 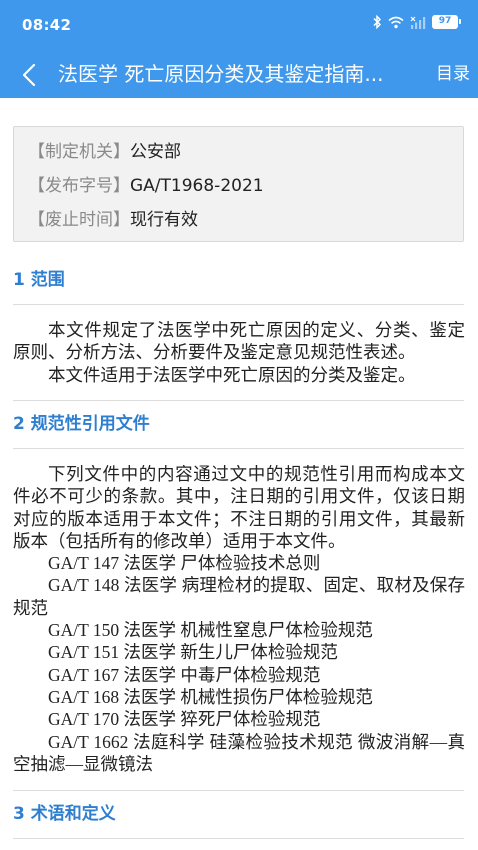 I want to click on reference-item: GA/T 1662 法庭科学 硅藻检验技术规范 微波消解—真空抽滤—显微镜法, so click(x=239, y=752).